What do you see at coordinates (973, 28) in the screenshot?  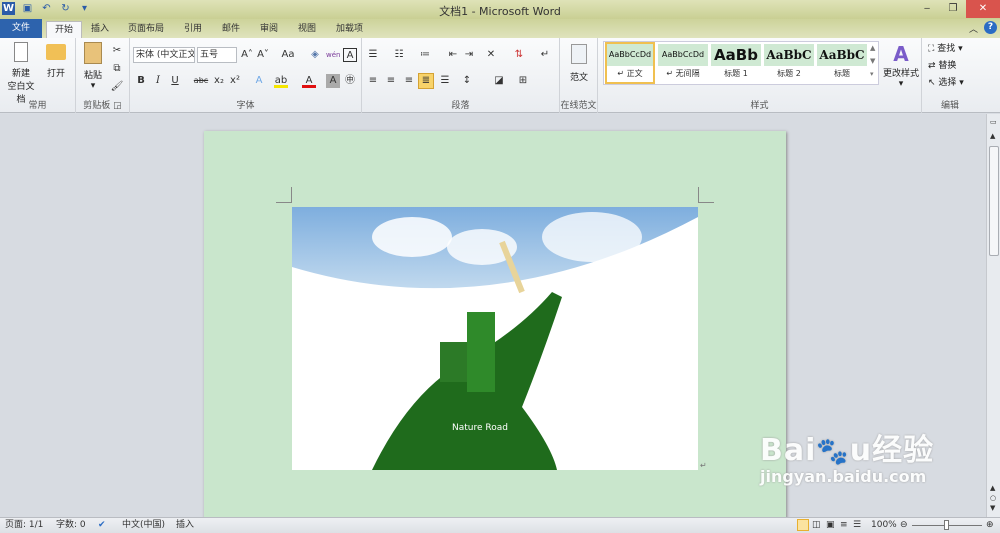 I see `collapse-ribbon-icon: ︿` at bounding box center [973, 28].